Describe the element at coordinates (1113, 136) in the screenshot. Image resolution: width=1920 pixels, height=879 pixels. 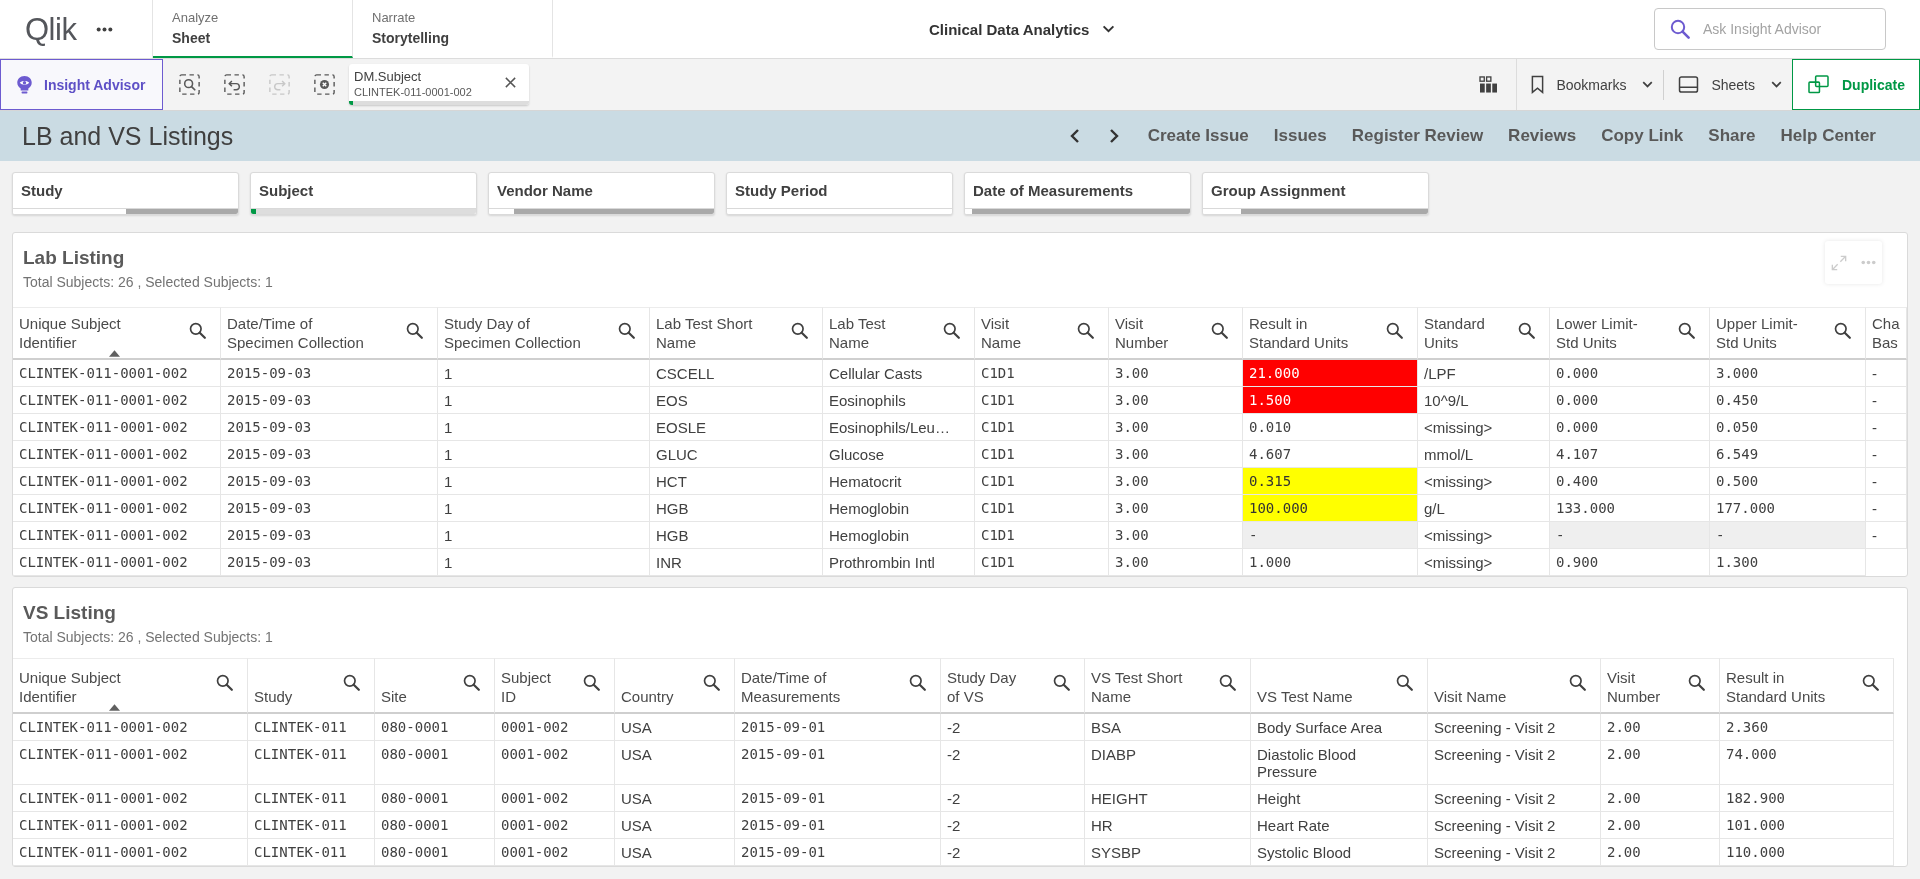
I see `chevron-right-icon` at that location.